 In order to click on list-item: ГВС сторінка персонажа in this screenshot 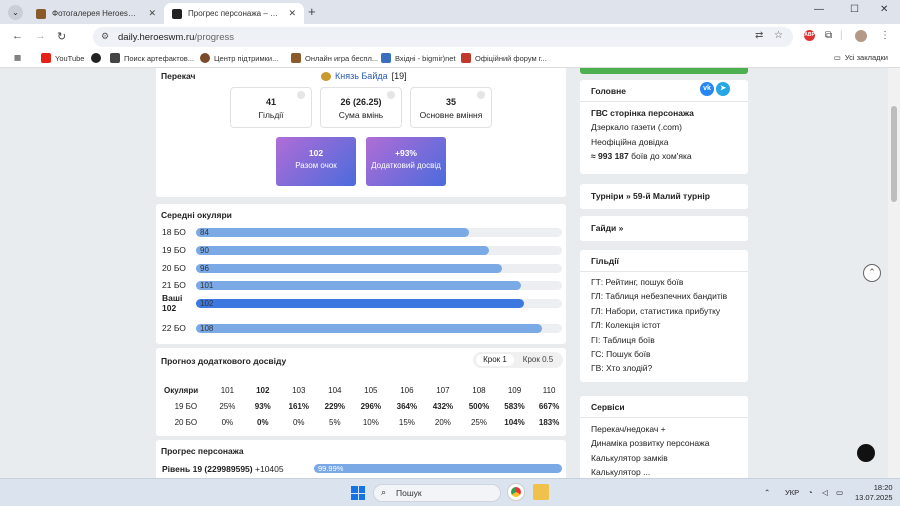, I will do `click(664, 113)`.